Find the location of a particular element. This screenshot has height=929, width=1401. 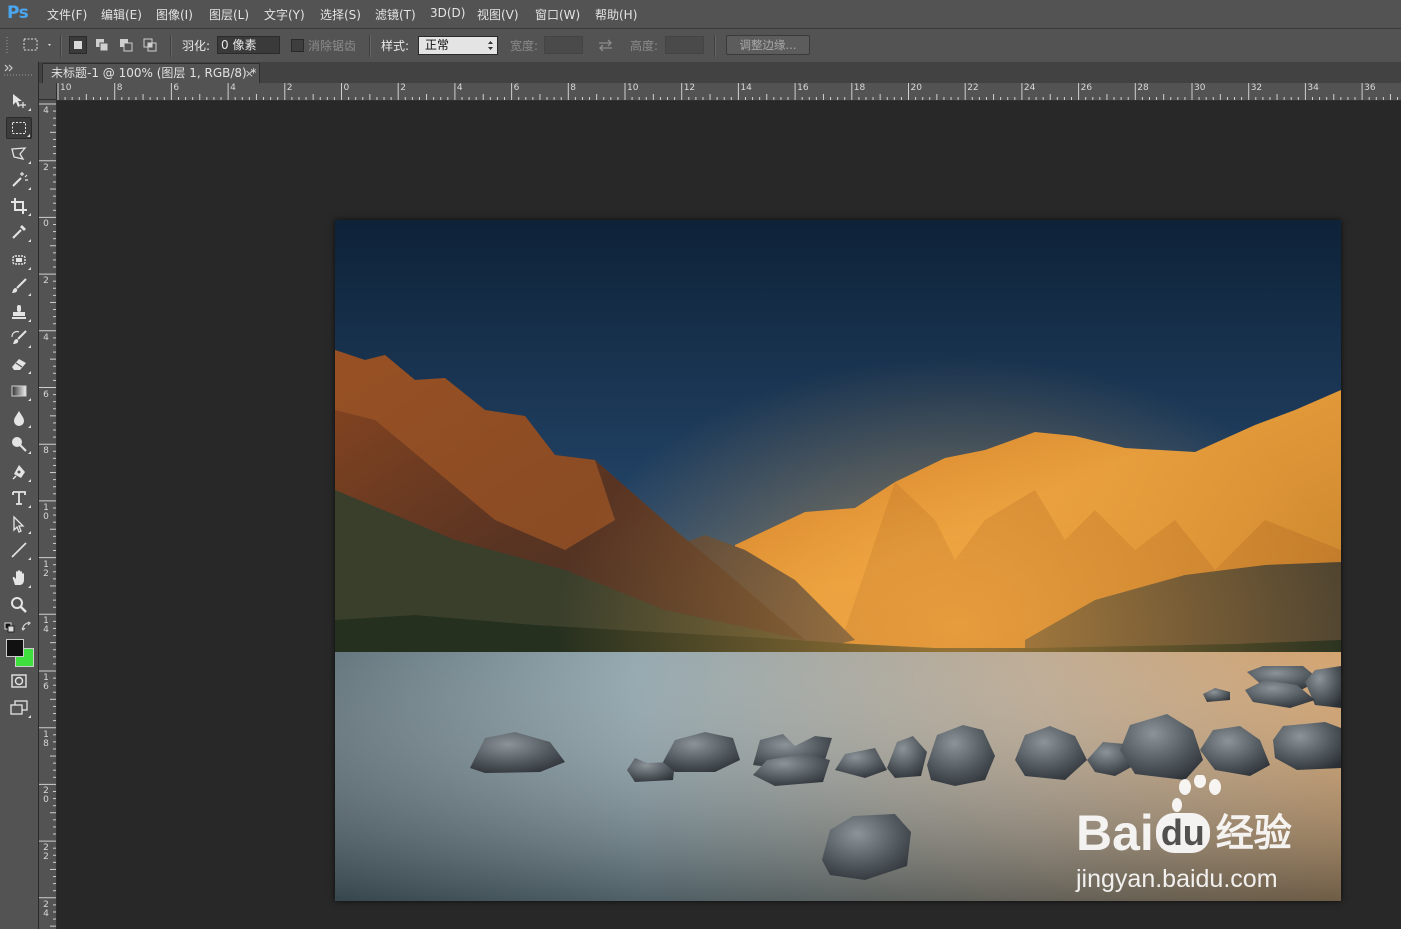

foreground-color-swatch is located at coordinates (15, 648).